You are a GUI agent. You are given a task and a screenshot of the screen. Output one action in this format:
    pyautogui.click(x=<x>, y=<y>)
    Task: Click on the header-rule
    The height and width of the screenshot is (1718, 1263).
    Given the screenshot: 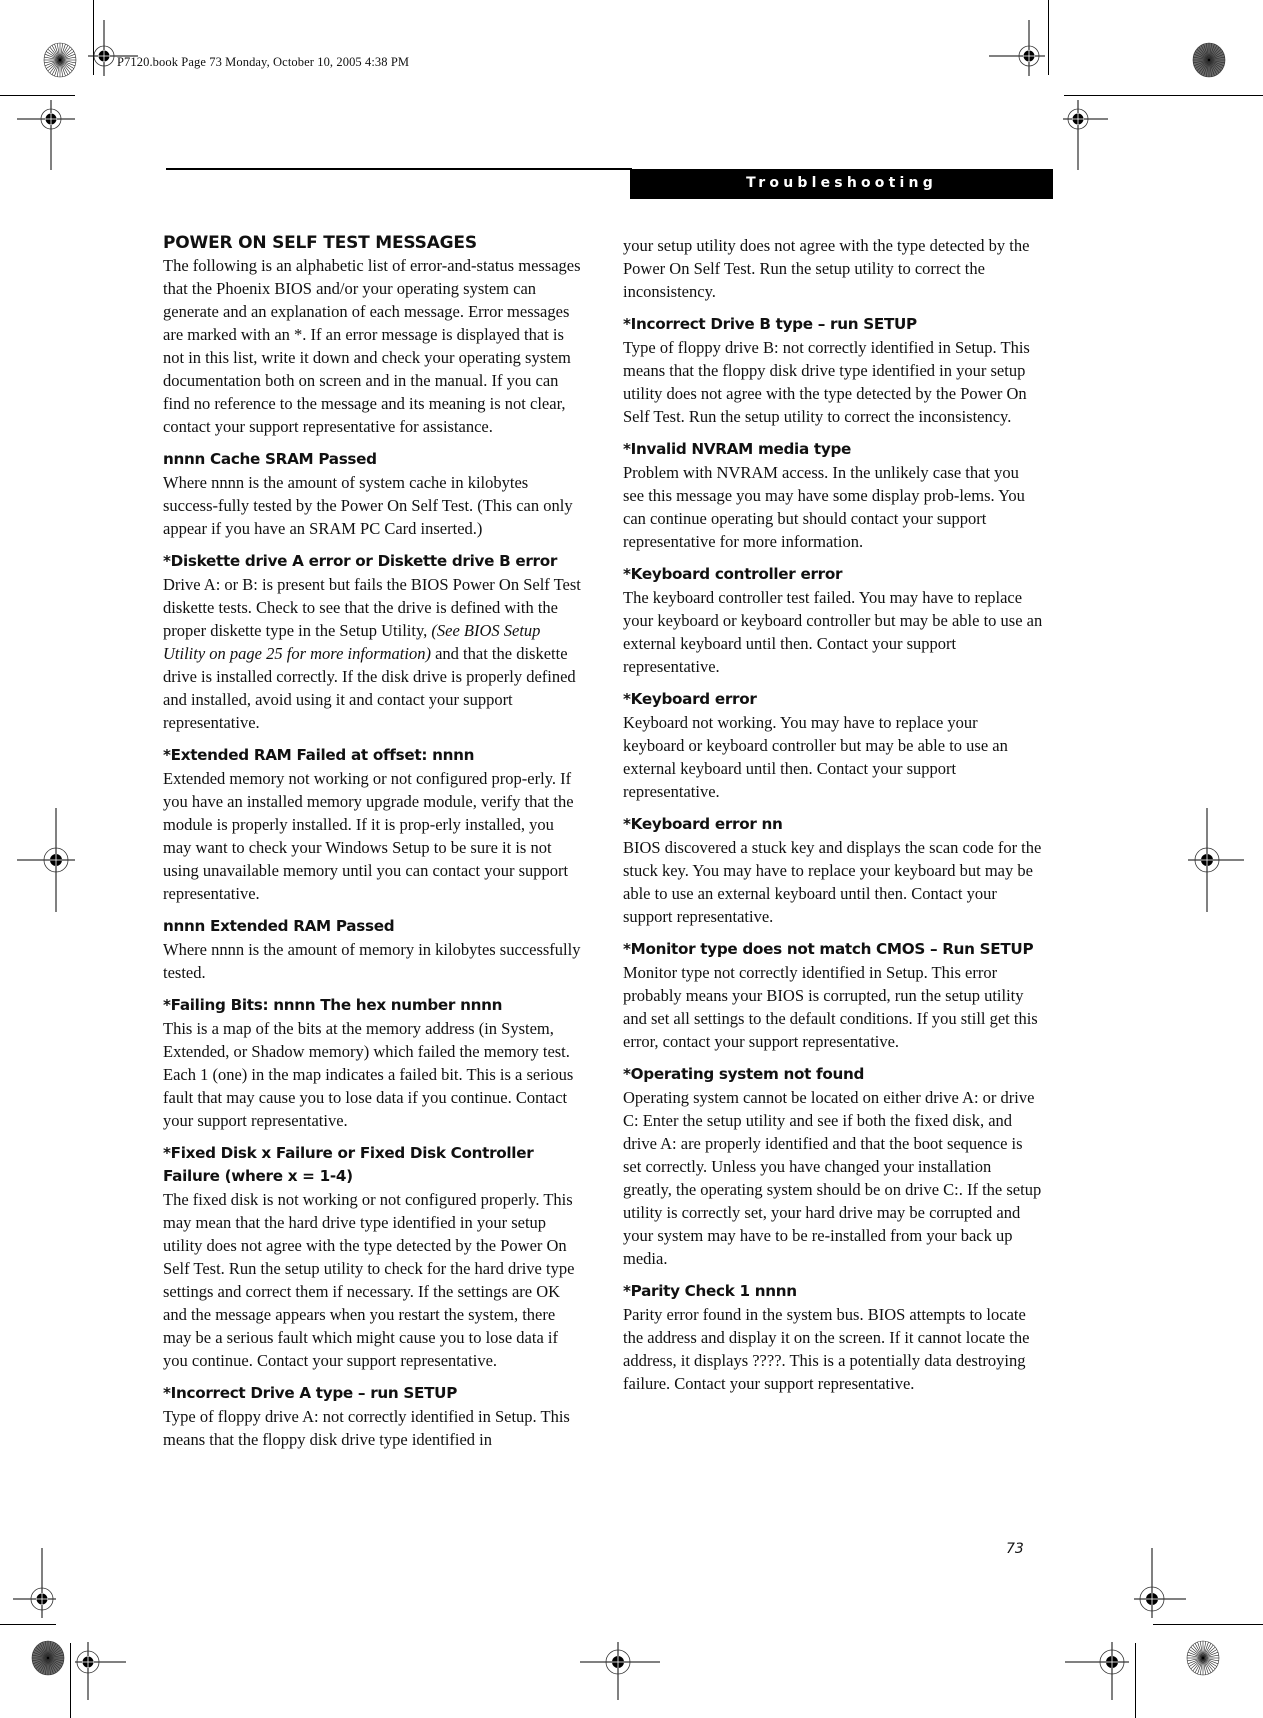 What is the action you would take?
    pyautogui.click(x=399, y=169)
    